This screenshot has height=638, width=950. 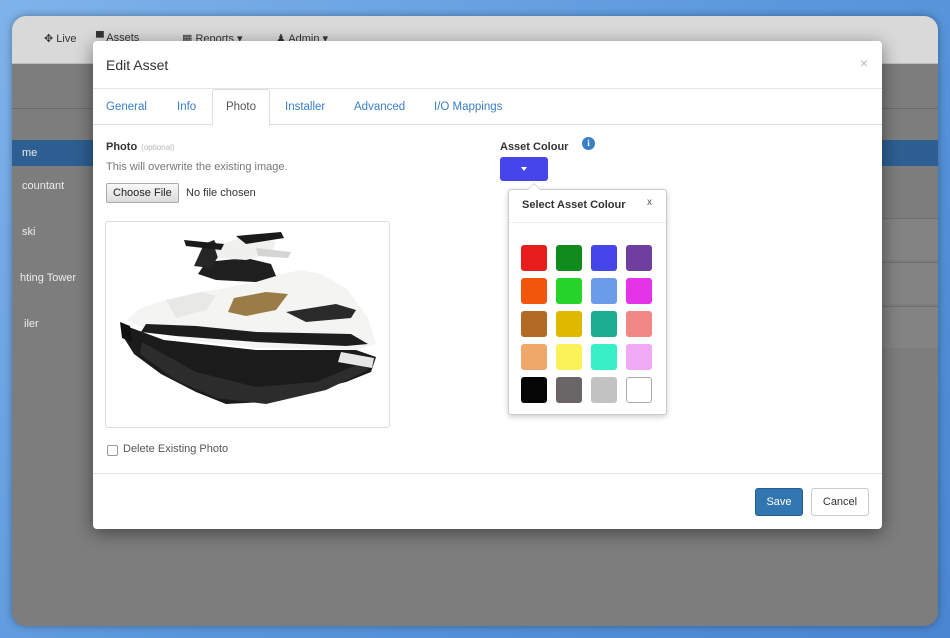 I want to click on save-button: Save, so click(x=779, y=502).